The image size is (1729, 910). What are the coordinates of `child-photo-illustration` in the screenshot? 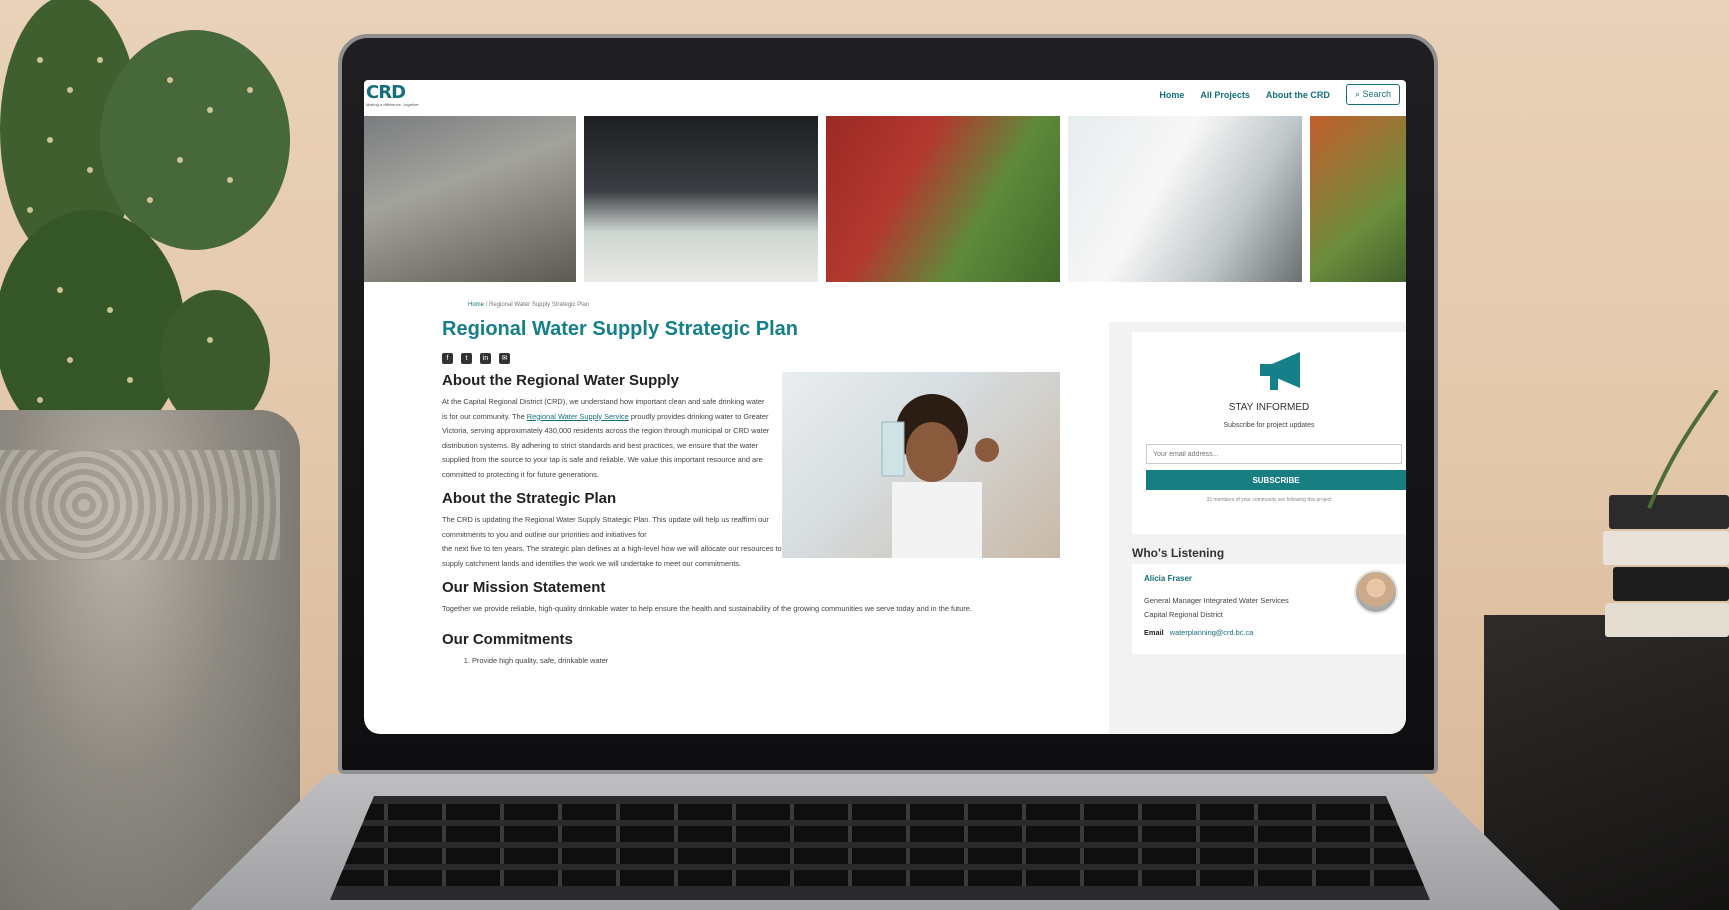 It's located at (940, 476).